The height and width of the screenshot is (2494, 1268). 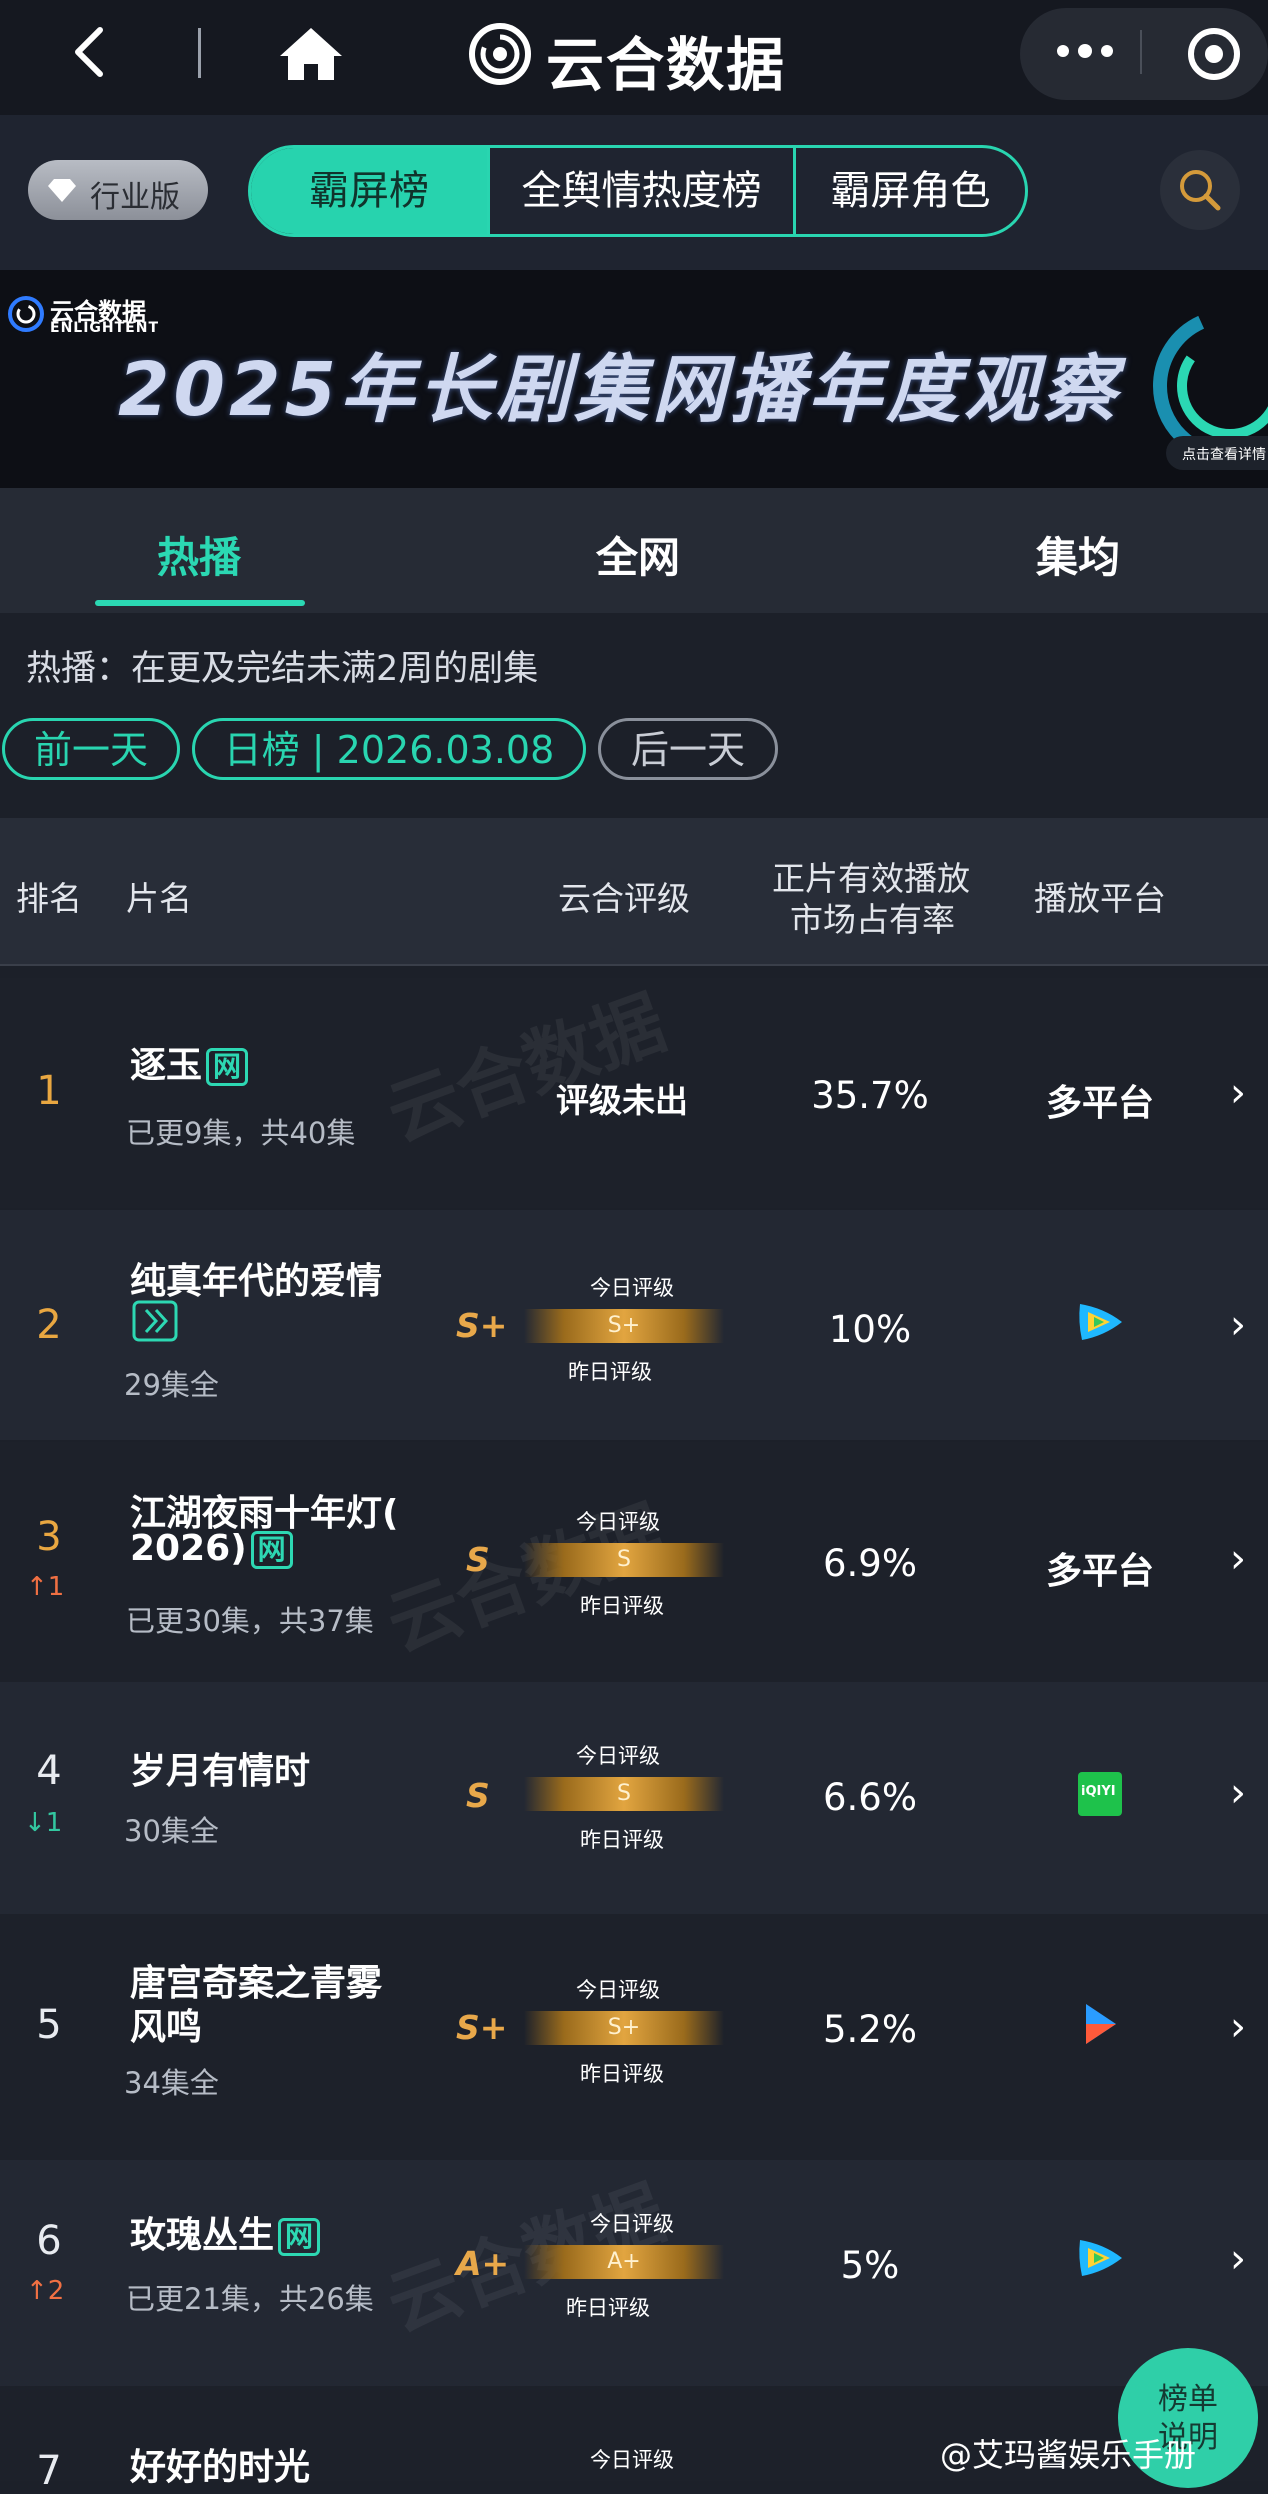 I want to click on tab-hot: 热播, so click(x=199, y=554).